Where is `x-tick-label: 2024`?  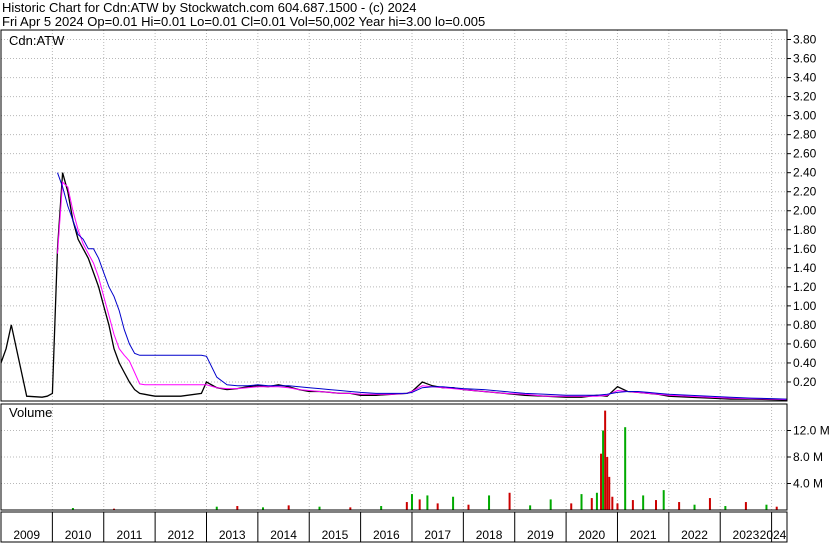 x-tick-label: 2024 is located at coordinates (773, 535).